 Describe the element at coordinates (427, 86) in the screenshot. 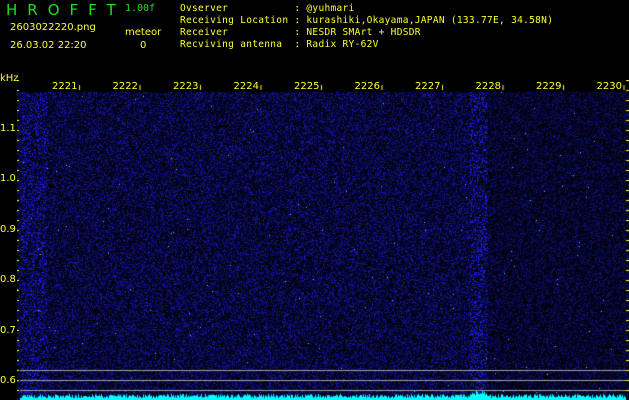

I see `x-tick-label: 2227` at that location.